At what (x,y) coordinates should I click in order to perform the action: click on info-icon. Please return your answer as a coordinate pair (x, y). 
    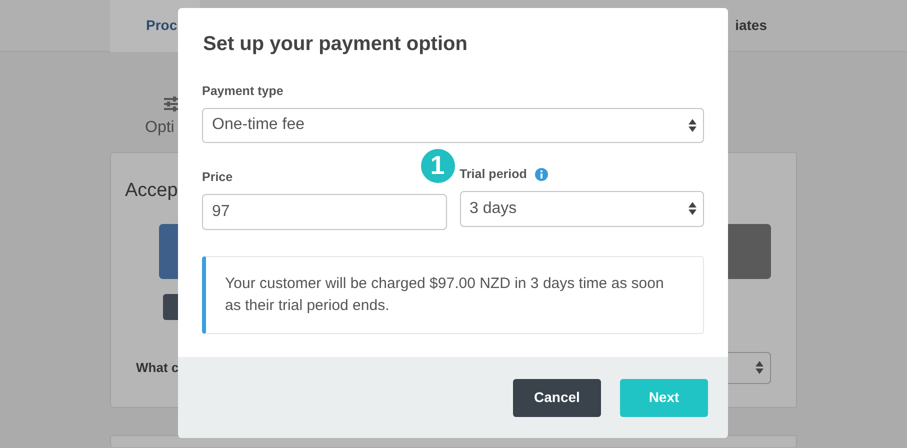
    Looking at the image, I should click on (541, 174).